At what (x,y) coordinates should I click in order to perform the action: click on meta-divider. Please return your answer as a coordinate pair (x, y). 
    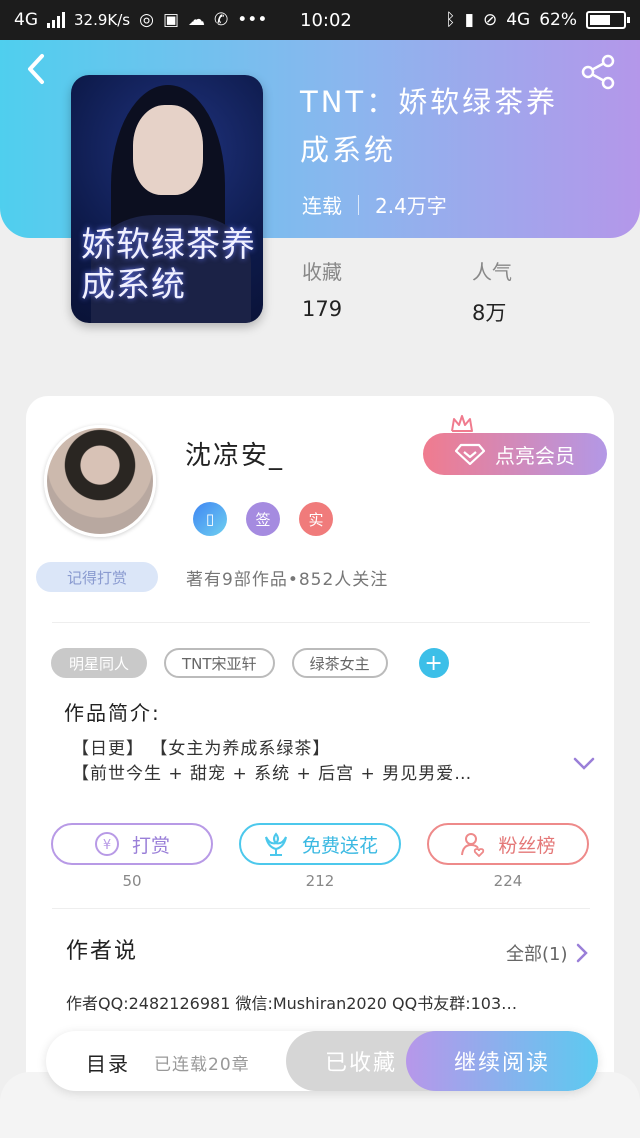
    Looking at the image, I should click on (358, 204).